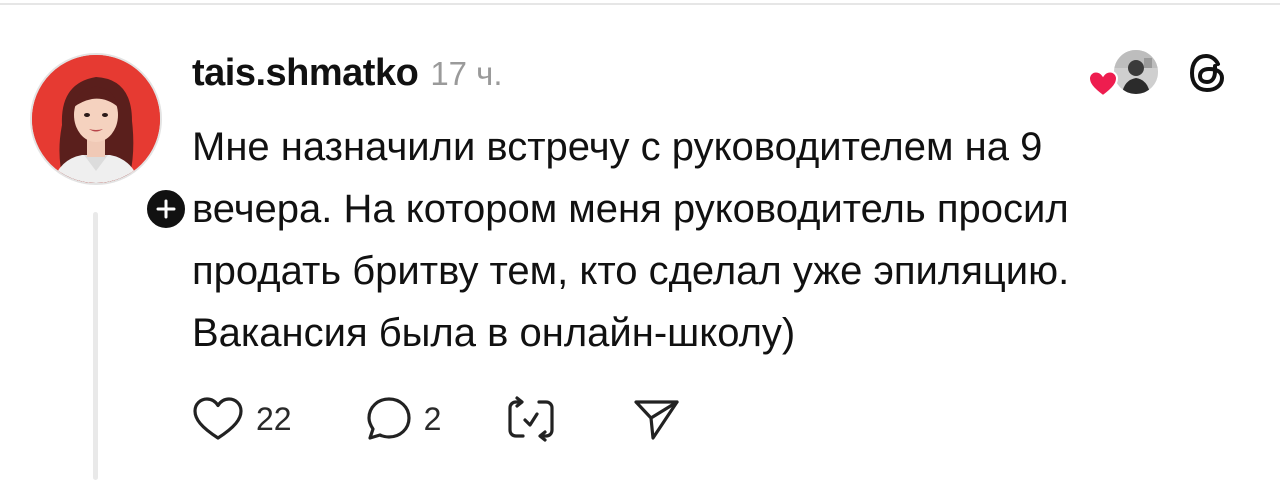 The width and height of the screenshot is (1280, 480). What do you see at coordinates (640, 4) in the screenshot?
I see `top-divider` at bounding box center [640, 4].